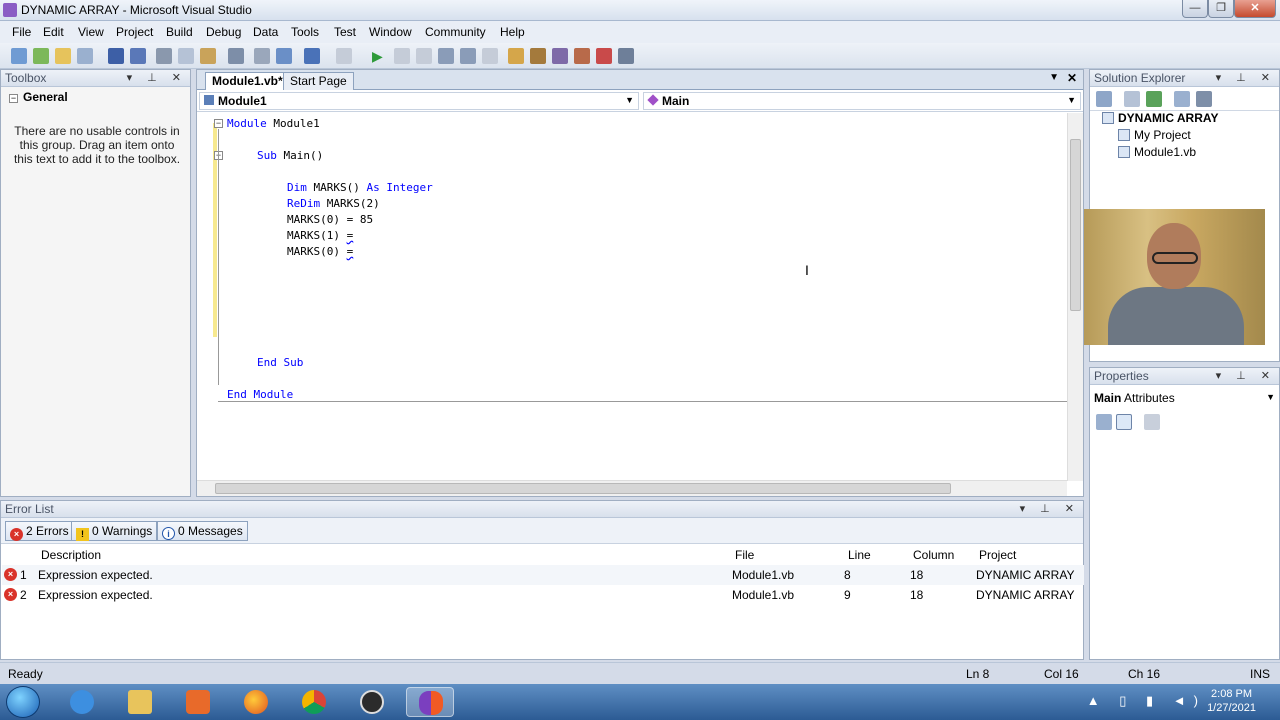 This screenshot has height=720, width=1280. Describe the element at coordinates (223, 32) in the screenshot. I see `menu-debug: Debug` at that location.